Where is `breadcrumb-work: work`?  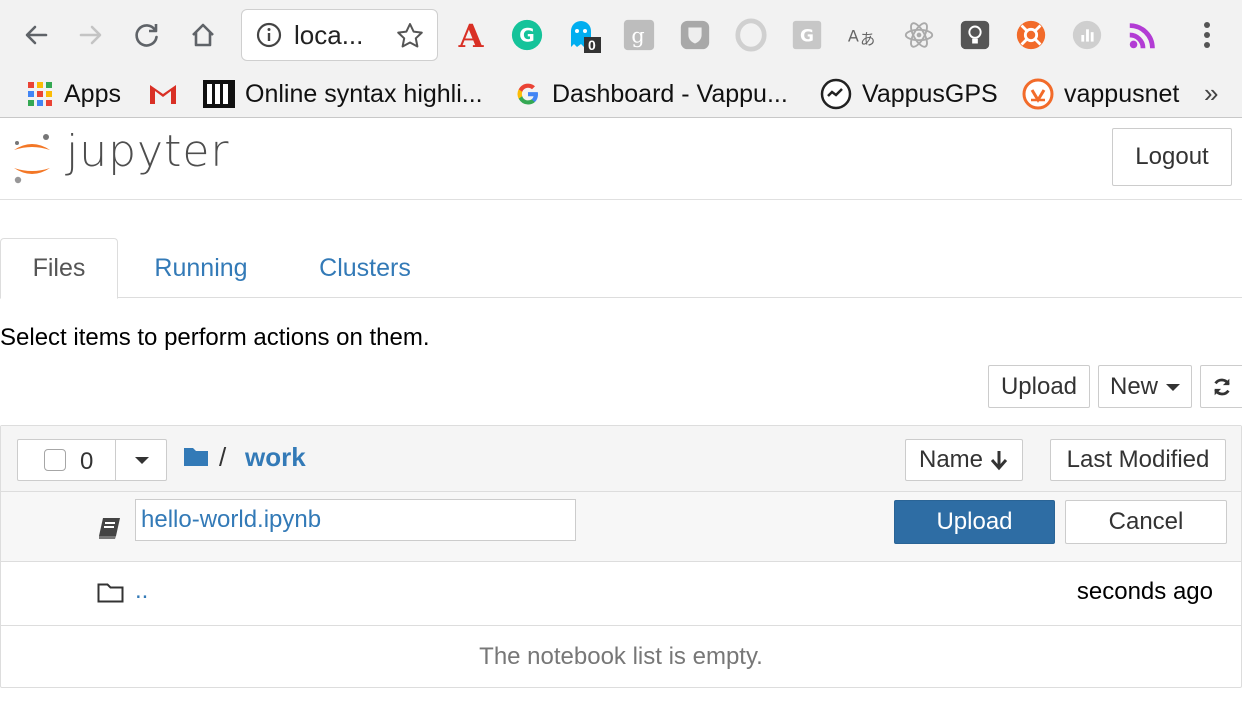
breadcrumb-work: work is located at coordinates (275, 457).